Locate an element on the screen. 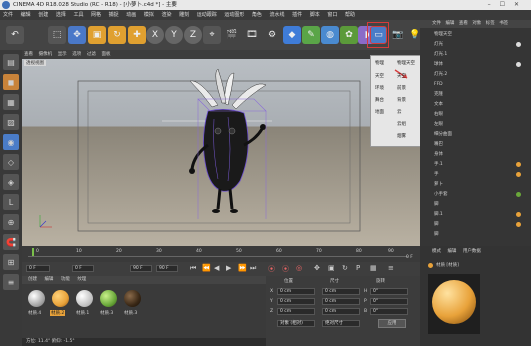  size-y-field: 0 cm is located at coordinates (341, 301).